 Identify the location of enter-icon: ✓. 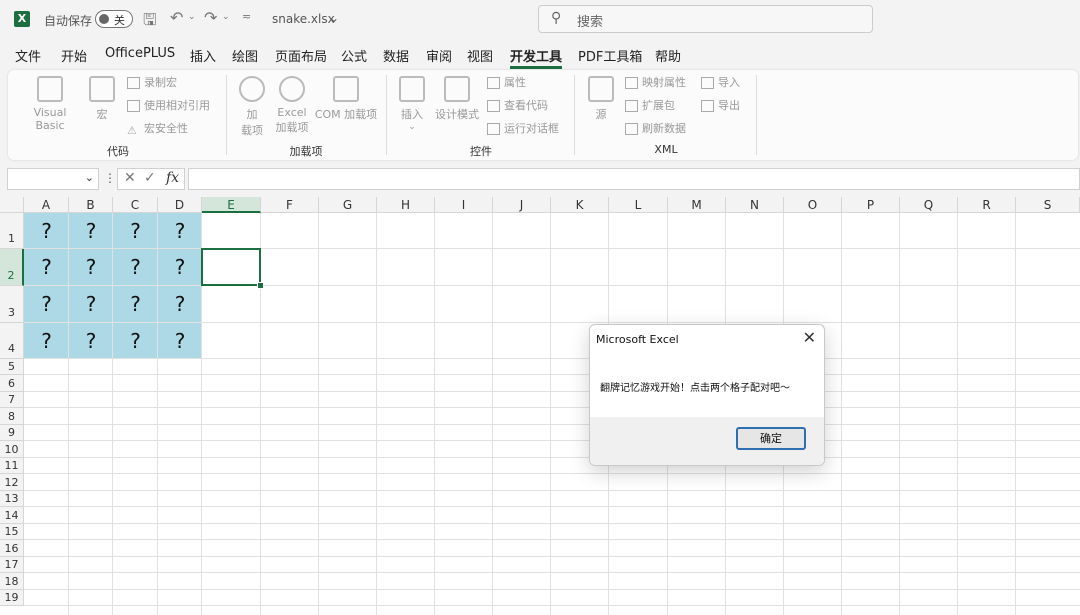
(150, 178).